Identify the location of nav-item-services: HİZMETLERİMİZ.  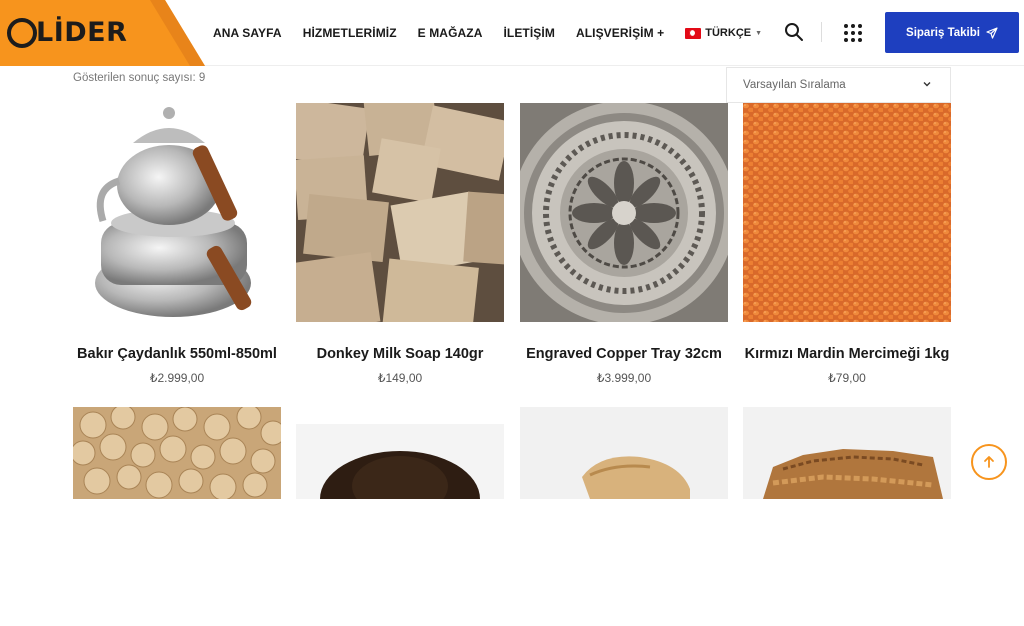
(350, 33).